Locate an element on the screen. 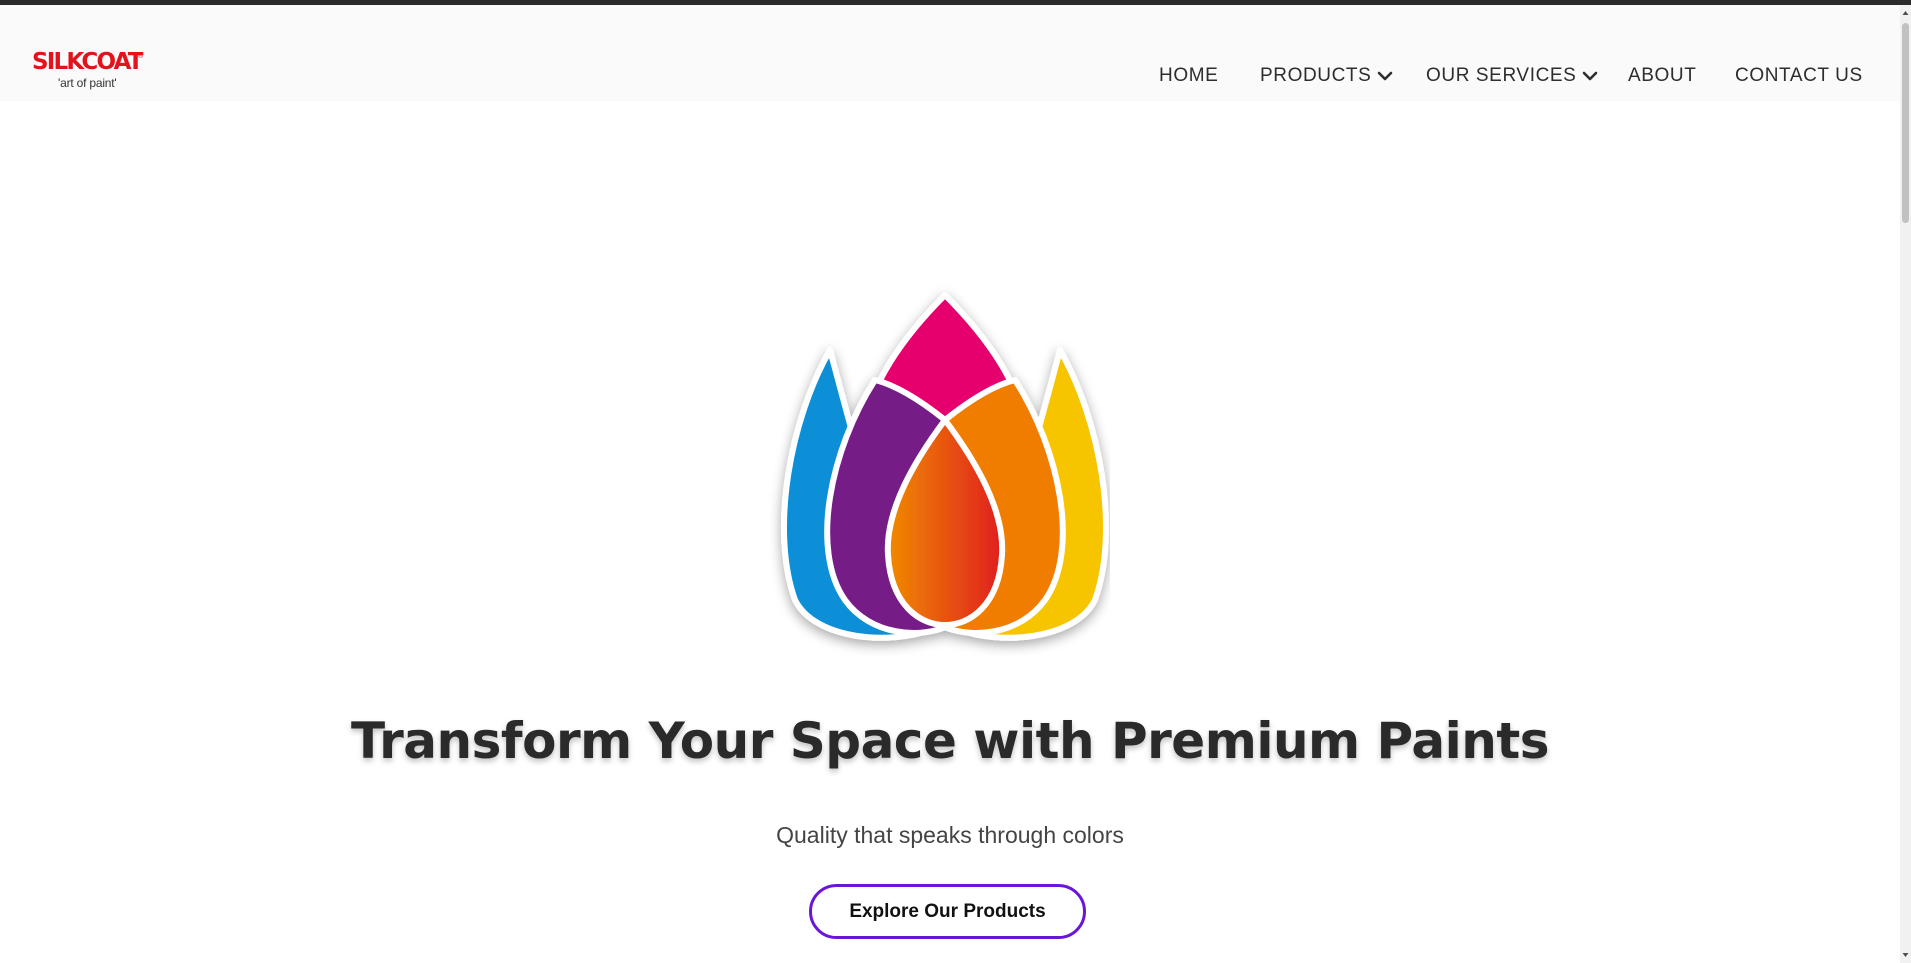 This screenshot has width=1911, height=963. registered-mark: ® is located at coordinates (141, 56).